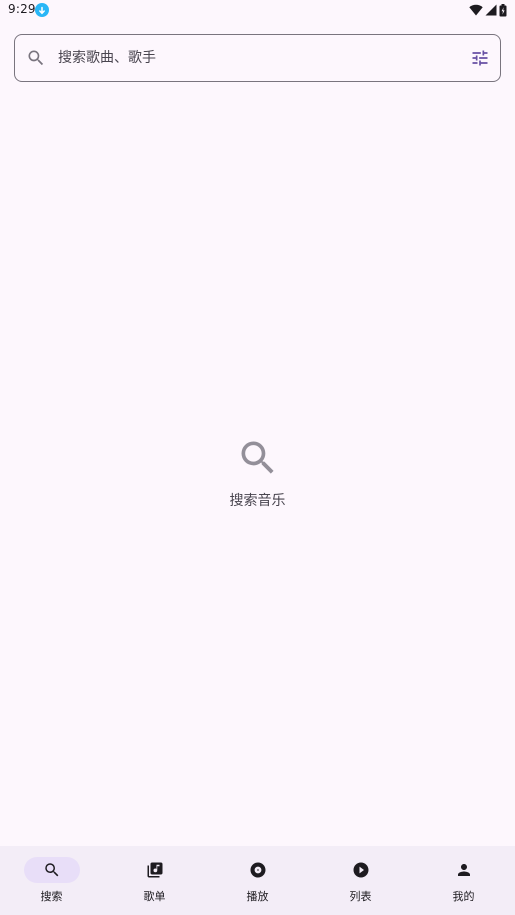  I want to click on nav-label-player: 播放, so click(257, 896).